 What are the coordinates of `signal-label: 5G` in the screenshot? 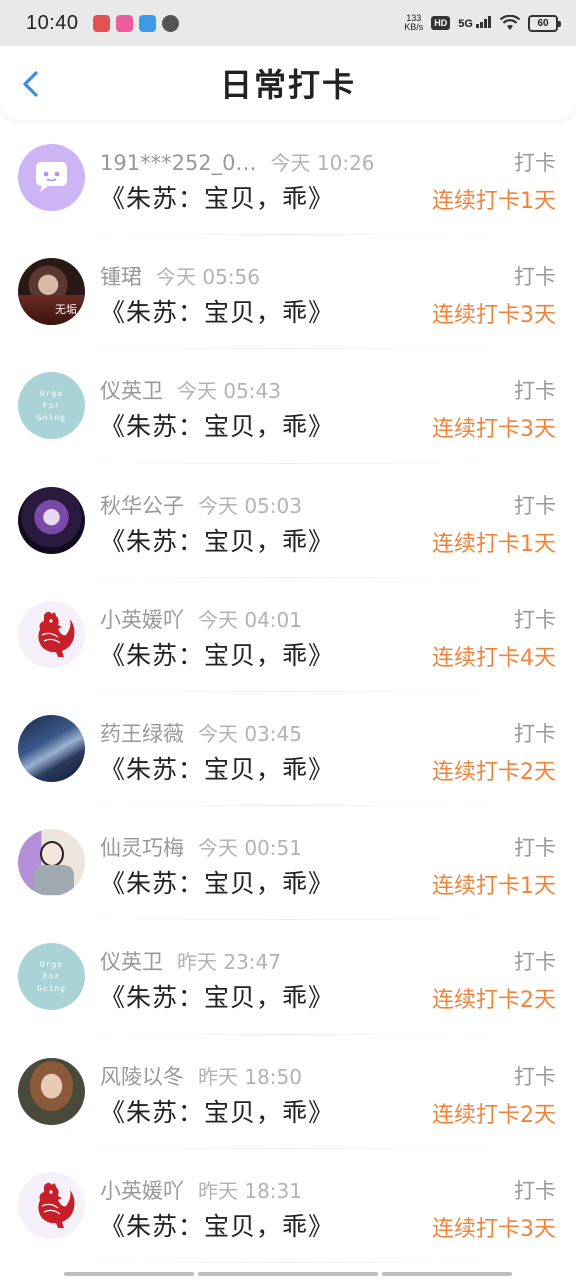 It's located at (465, 24).